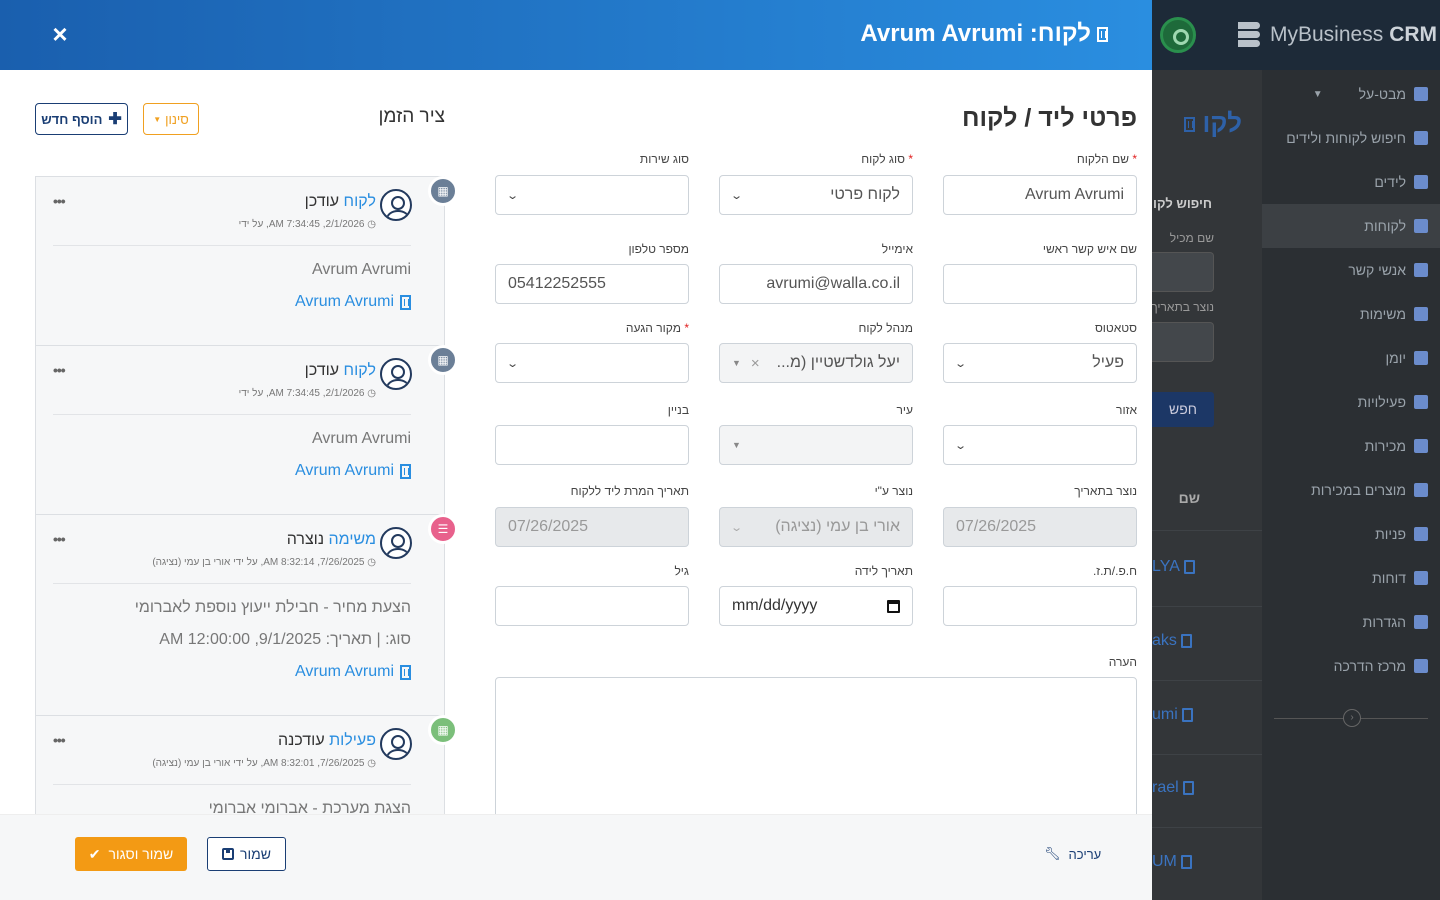  Describe the element at coordinates (816, 284) in the screenshot. I see `email-input: avrumi@walla.co.il` at that location.